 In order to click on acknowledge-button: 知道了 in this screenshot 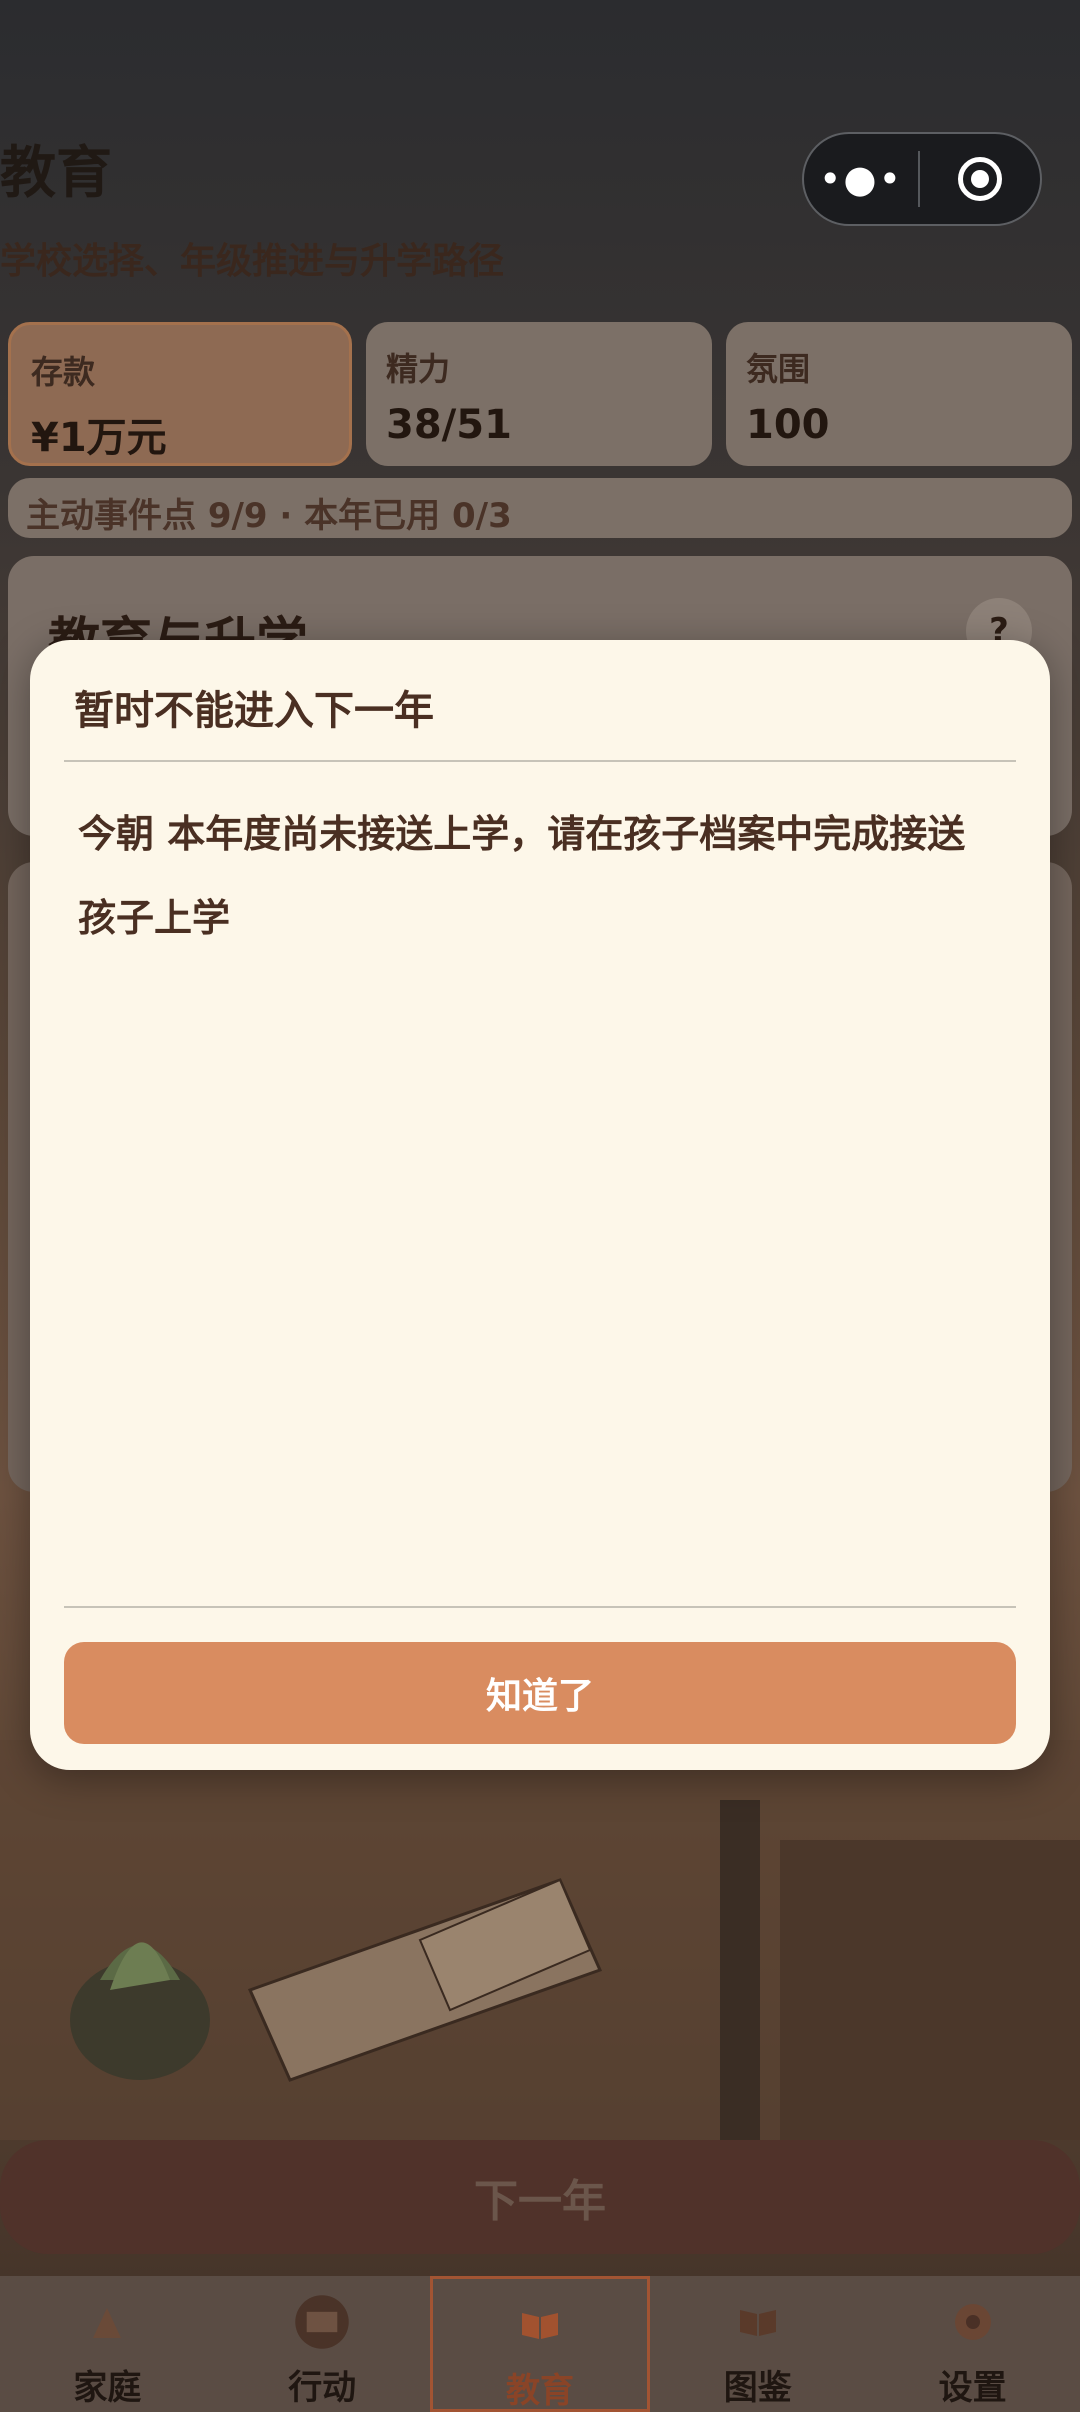, I will do `click(540, 1693)`.